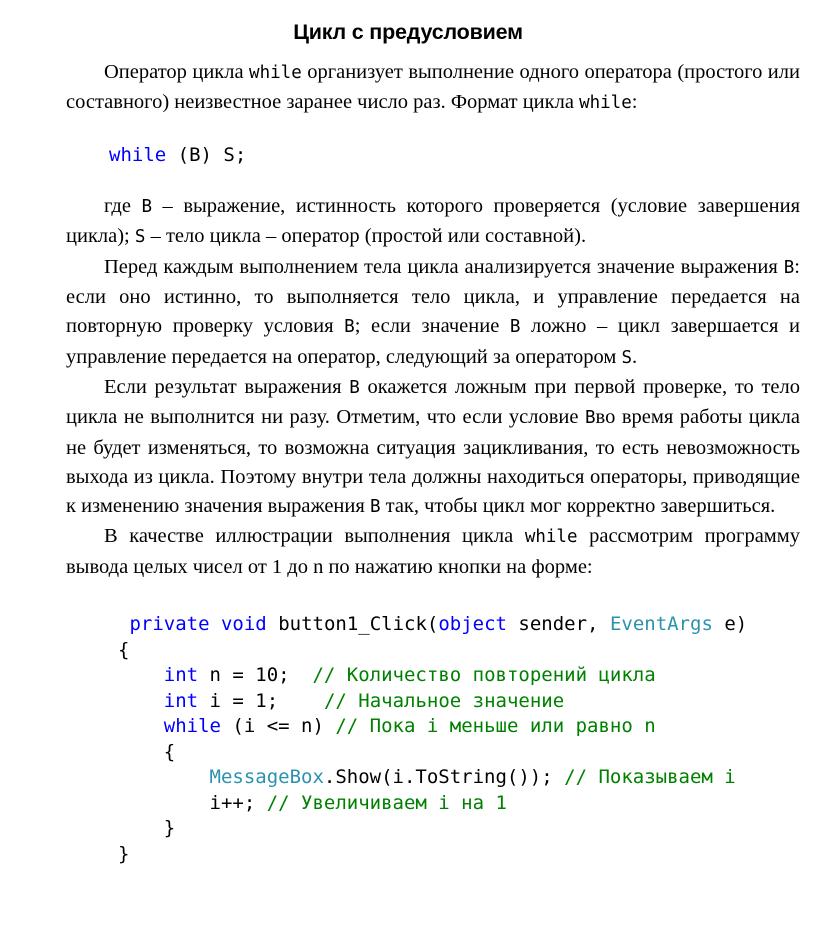  Describe the element at coordinates (123, 206) in the screenshot. I see `text-run: где` at that location.